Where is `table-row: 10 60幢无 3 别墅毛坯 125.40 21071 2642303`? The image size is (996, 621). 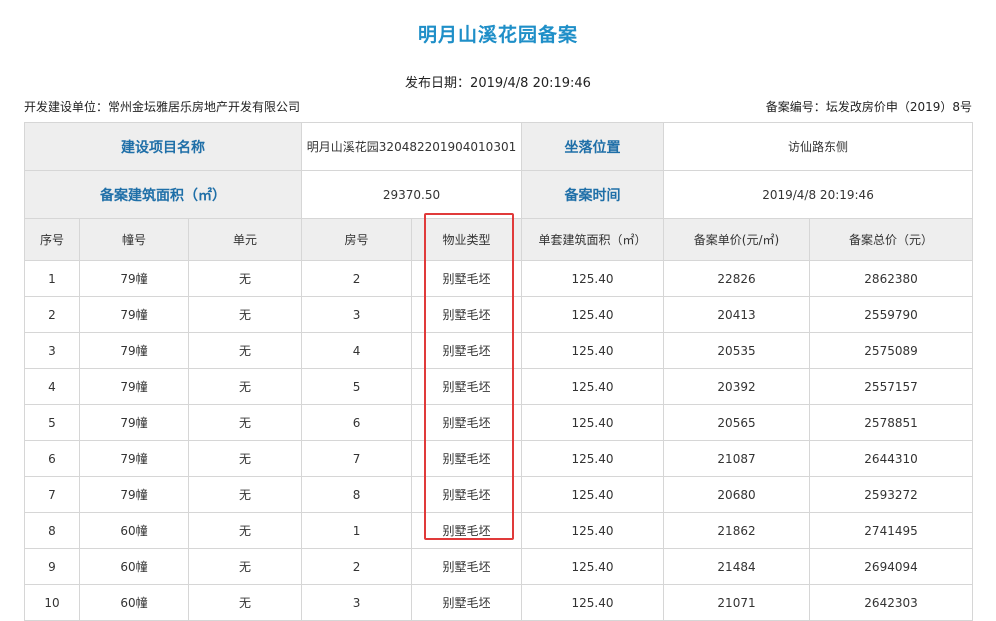
table-row: 10 60幢无 3 别墅毛坯 125.40 21071 2642303 is located at coordinates (499, 602).